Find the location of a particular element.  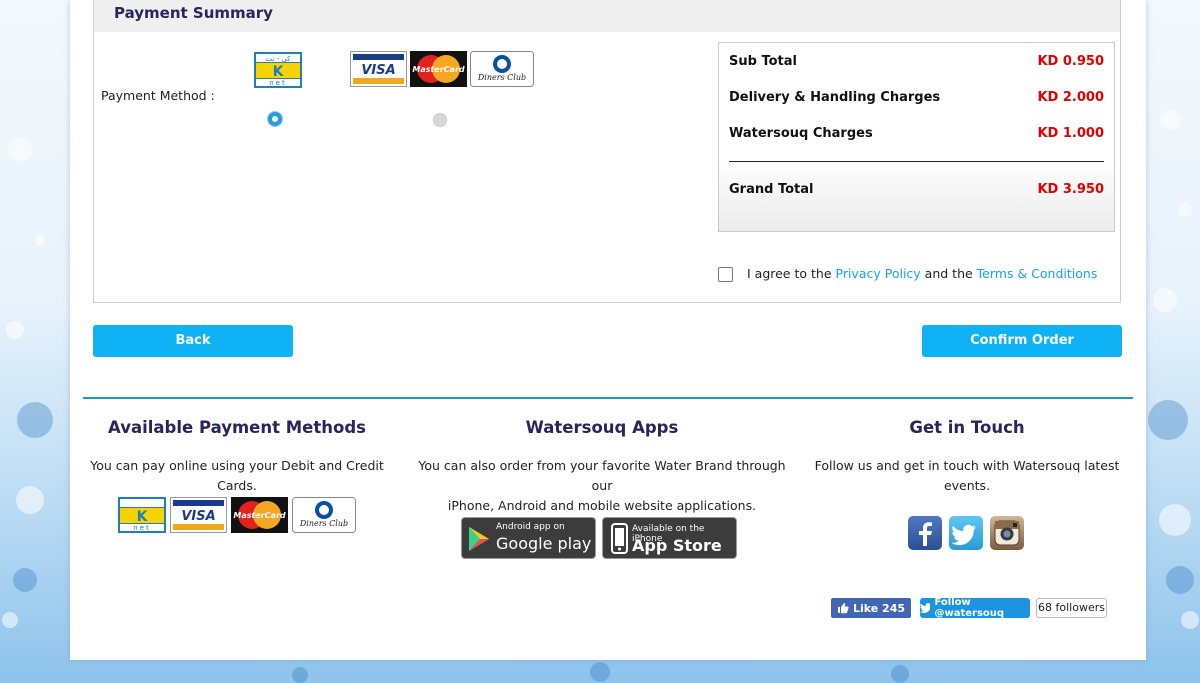

visa-logo: VISA is located at coordinates (378, 69).